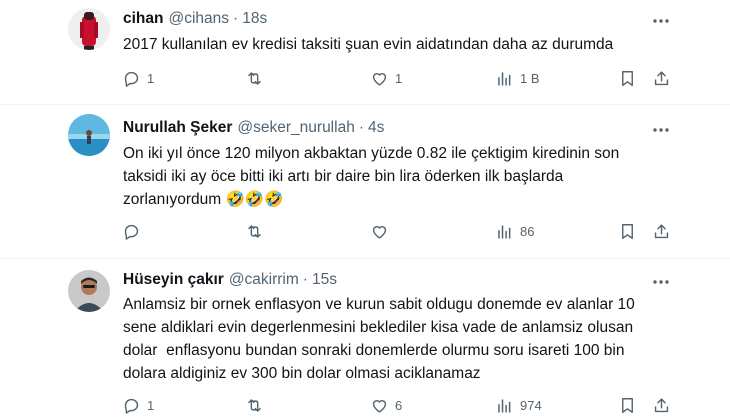 The height and width of the screenshot is (420, 730). What do you see at coordinates (324, 280) in the screenshot?
I see `timestamp: 15s` at bounding box center [324, 280].